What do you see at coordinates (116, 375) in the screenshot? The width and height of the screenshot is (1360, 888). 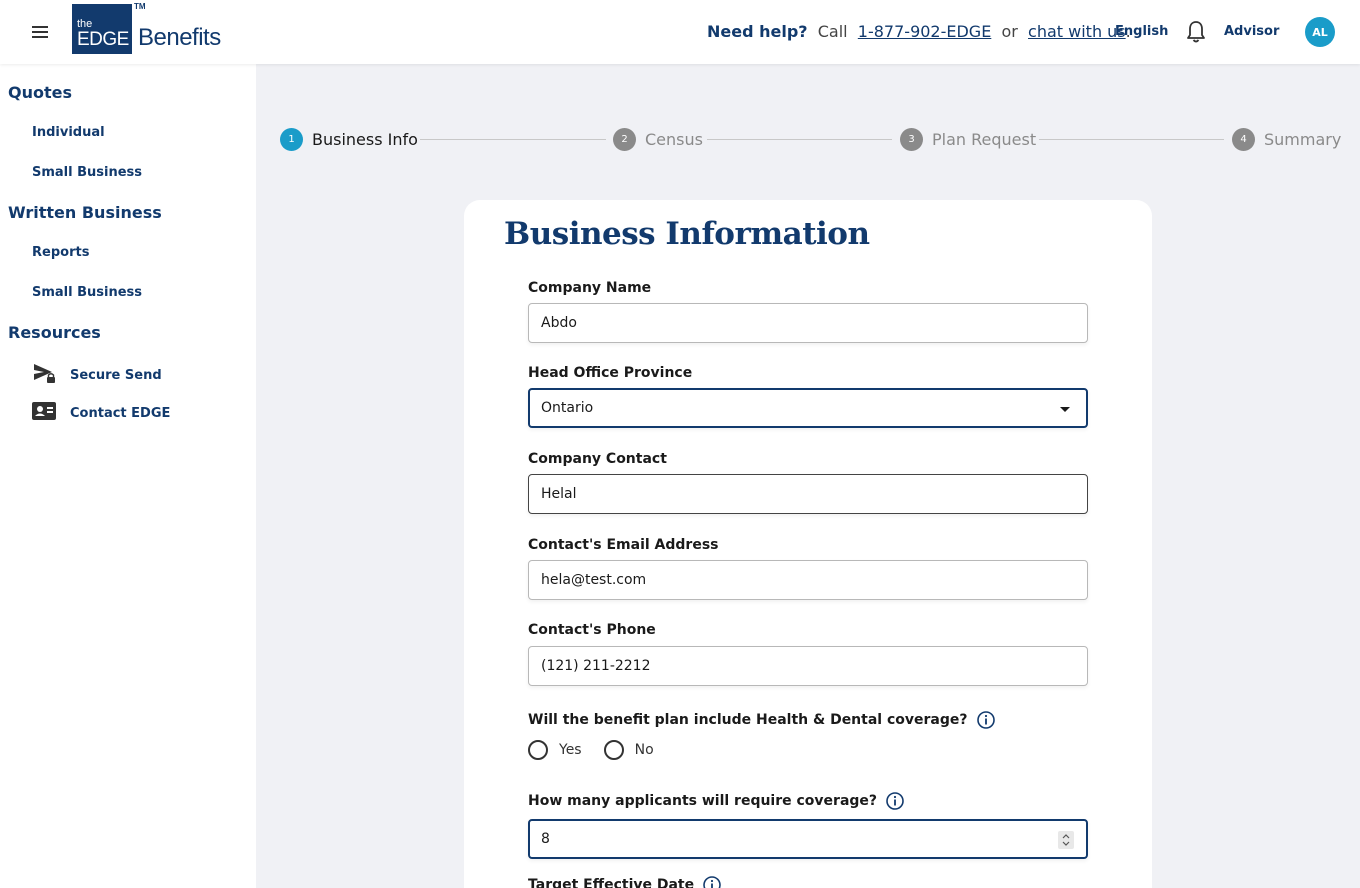 I see `sidebar-item-label: Secure Send` at bounding box center [116, 375].